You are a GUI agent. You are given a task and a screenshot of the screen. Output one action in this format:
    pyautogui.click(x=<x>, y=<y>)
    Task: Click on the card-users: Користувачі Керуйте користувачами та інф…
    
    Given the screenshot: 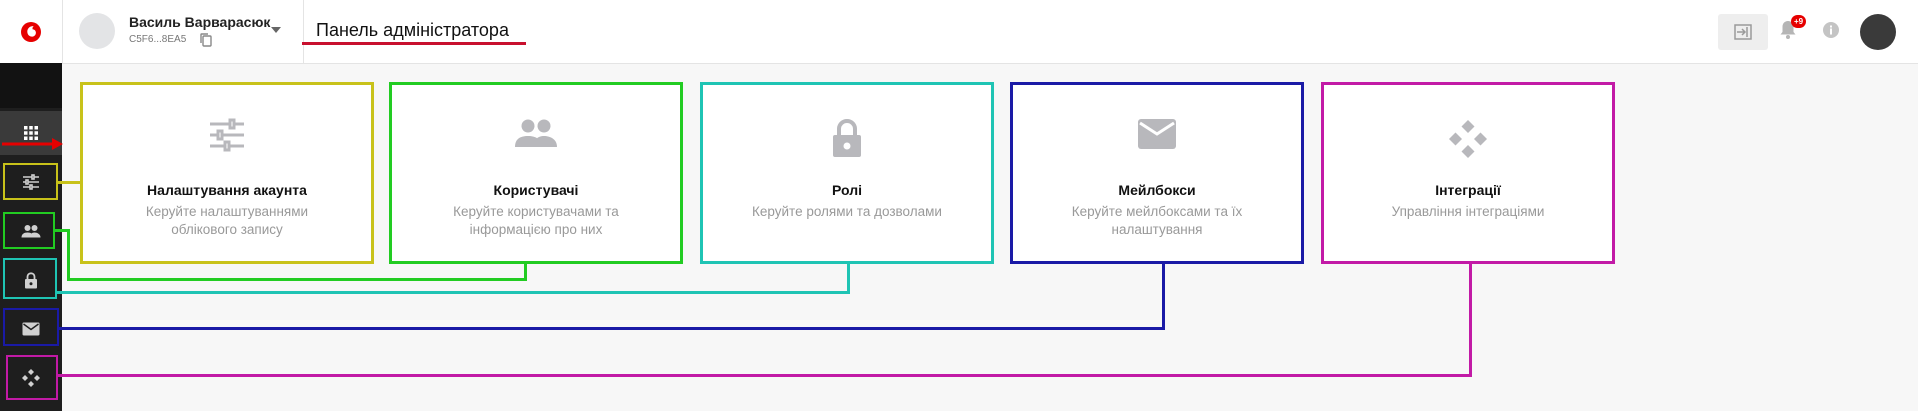 What is the action you would take?
    pyautogui.click(x=536, y=173)
    